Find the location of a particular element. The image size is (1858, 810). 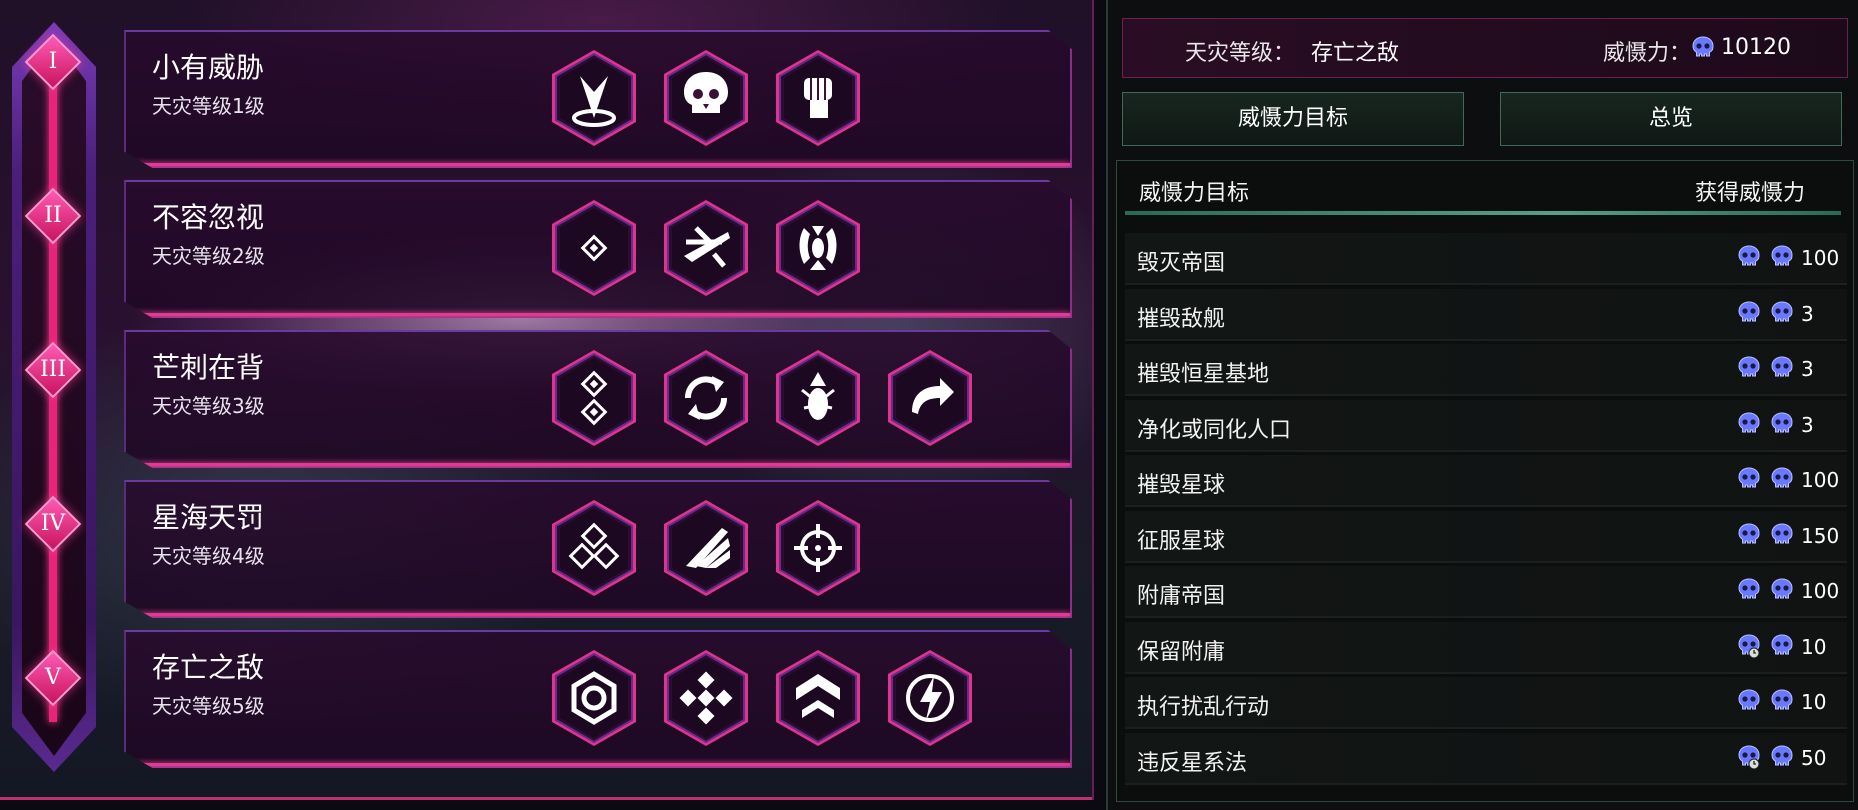

tier-title: 存亡之敌 is located at coordinates (208, 667).